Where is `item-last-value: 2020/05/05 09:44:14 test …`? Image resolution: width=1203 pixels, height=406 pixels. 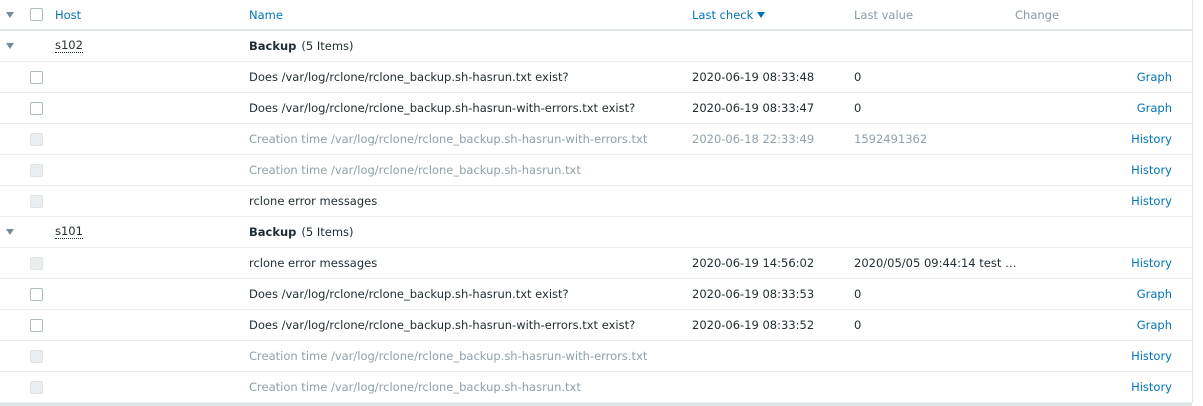
item-last-value: 2020/05/05 09:44:14 test … is located at coordinates (935, 263).